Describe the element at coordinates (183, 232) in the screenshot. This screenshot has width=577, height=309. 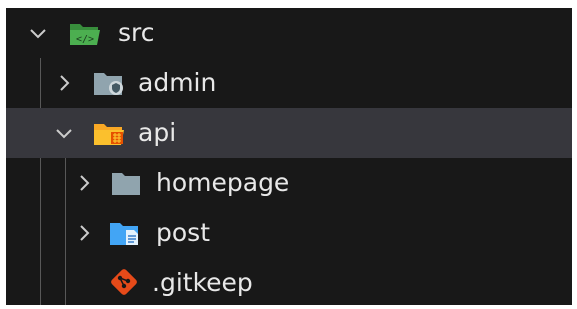
I see `tree-item-label: post` at that location.